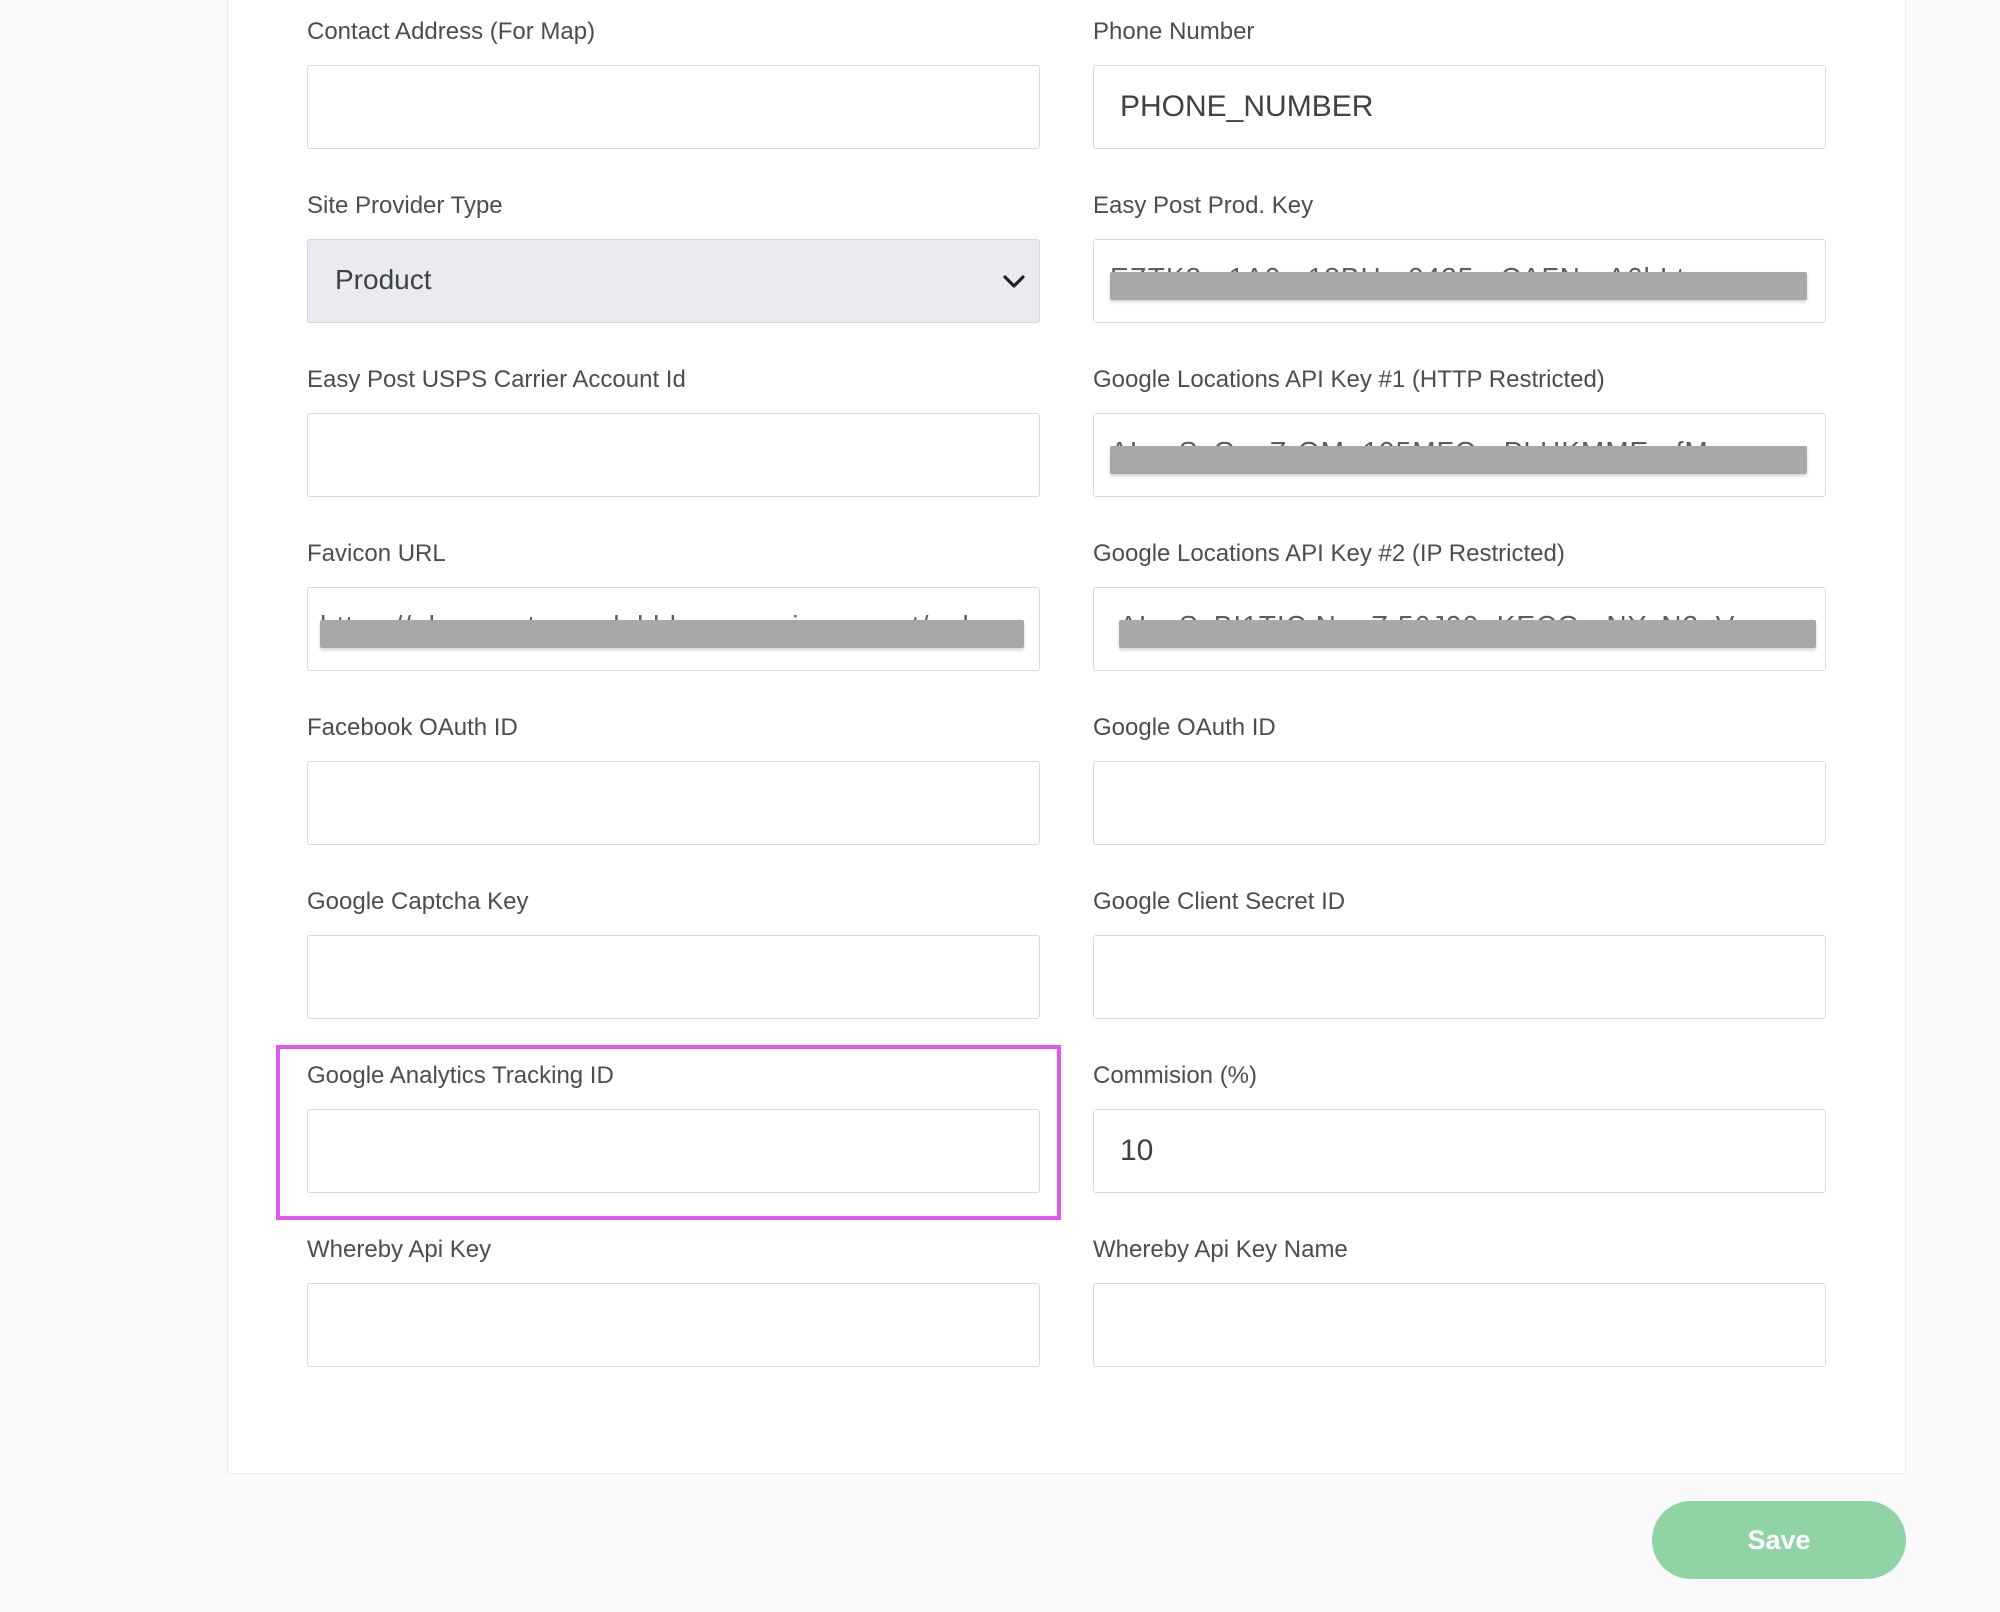  I want to click on google-analytics-tracking-id-input, so click(673, 1151).